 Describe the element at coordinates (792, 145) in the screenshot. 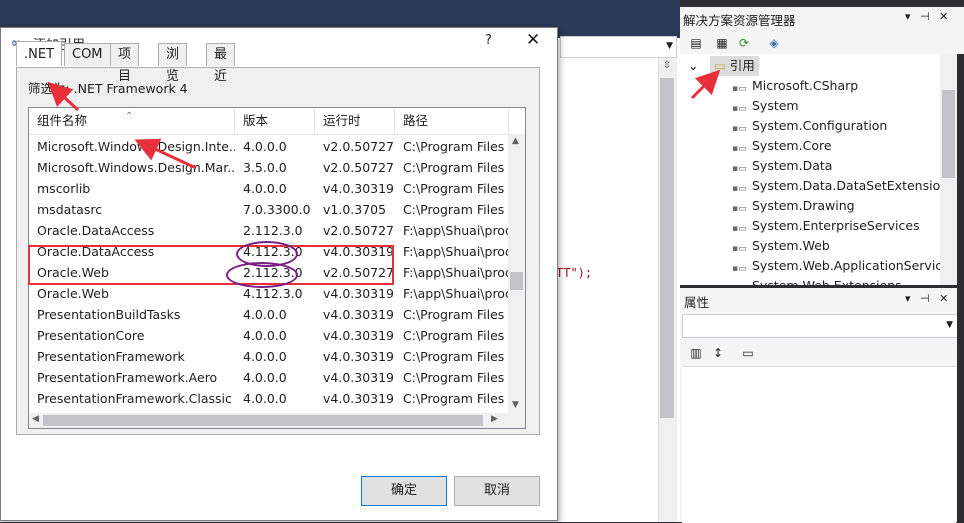

I see `tree-item-label: System.Core` at that location.